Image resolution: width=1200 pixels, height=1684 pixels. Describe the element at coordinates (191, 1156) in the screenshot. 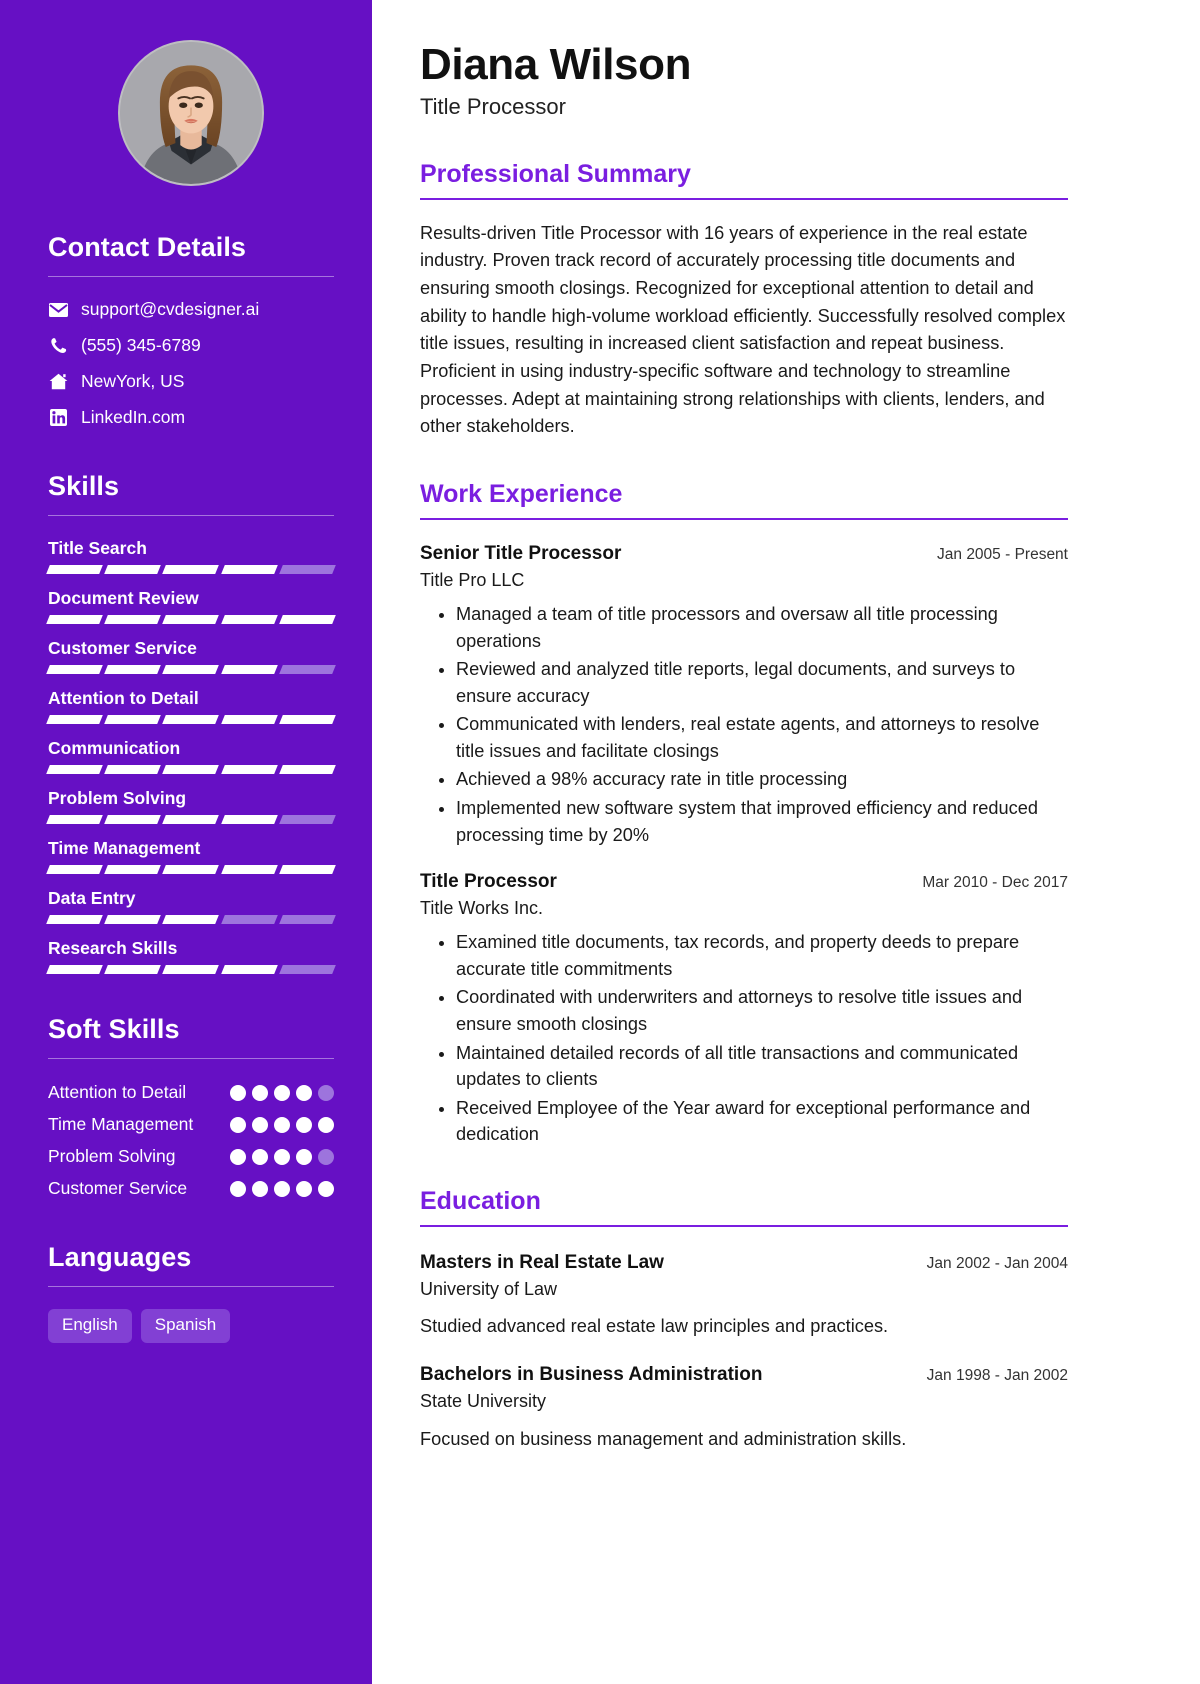

I see `soft-skill-item: Problem Solving` at that location.